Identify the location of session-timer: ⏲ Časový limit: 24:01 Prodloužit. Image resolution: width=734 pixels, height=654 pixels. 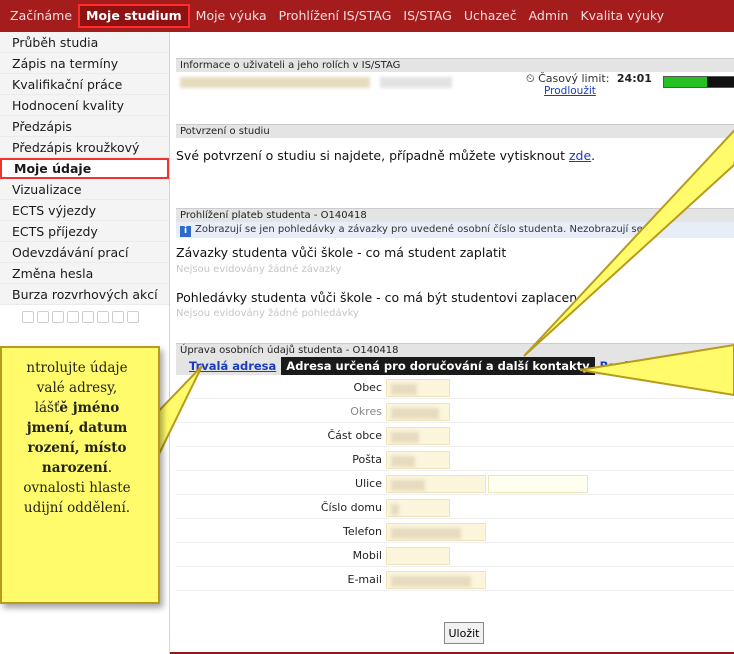
(589, 84).